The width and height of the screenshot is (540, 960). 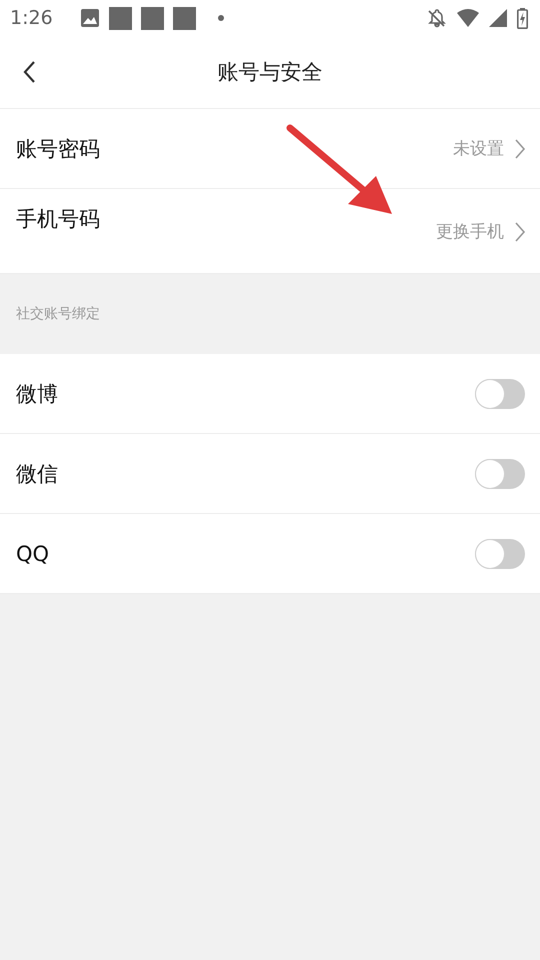 I want to click on page-title: 账号与安全, so click(x=270, y=72).